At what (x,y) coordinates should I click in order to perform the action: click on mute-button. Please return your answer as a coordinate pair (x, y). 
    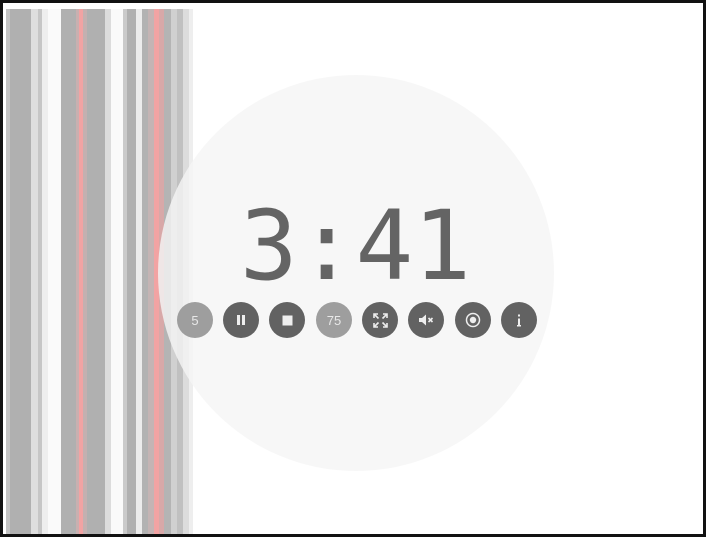
    Looking at the image, I should click on (426, 320).